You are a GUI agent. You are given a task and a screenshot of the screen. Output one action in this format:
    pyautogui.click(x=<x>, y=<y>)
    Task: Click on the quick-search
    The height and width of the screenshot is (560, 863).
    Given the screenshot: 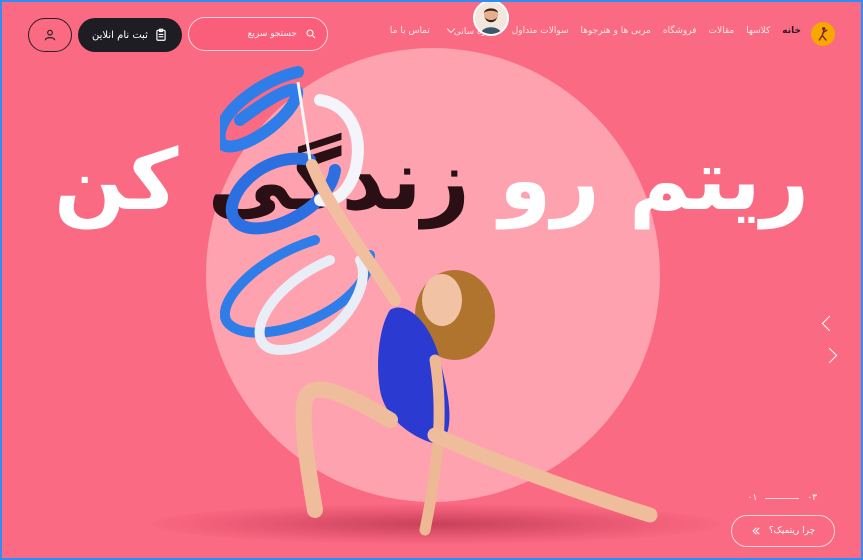 What is the action you would take?
    pyautogui.click(x=258, y=34)
    